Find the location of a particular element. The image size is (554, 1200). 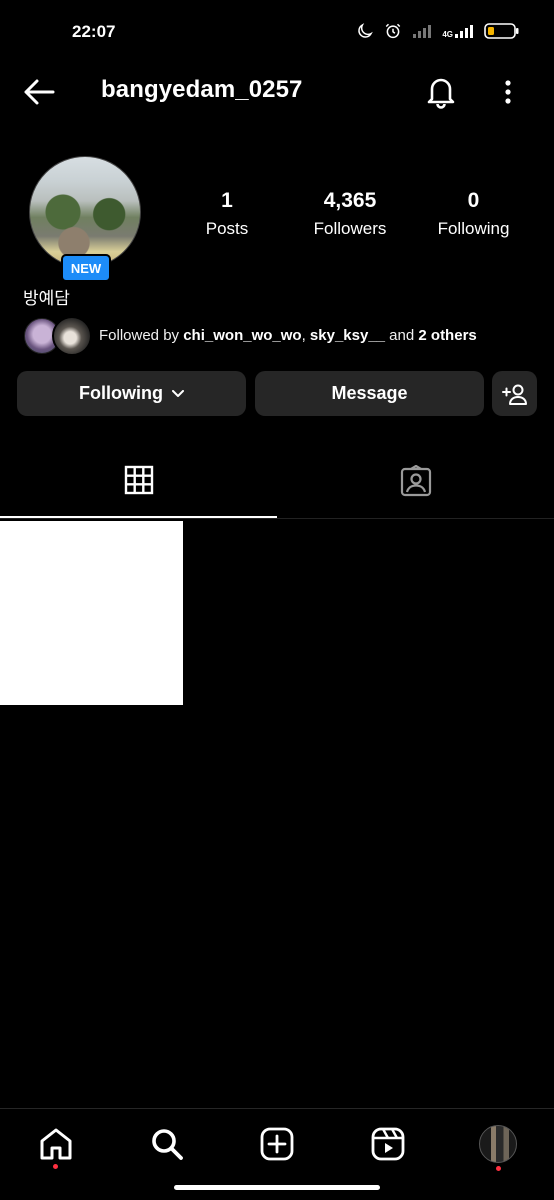

display-name: 방예담 is located at coordinates (46, 298).